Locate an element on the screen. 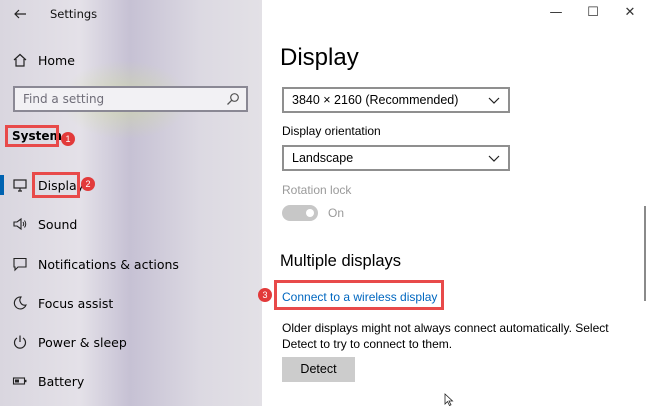 Image resolution: width=650 pixels, height=406 pixels. power-icon is located at coordinates (20, 342).